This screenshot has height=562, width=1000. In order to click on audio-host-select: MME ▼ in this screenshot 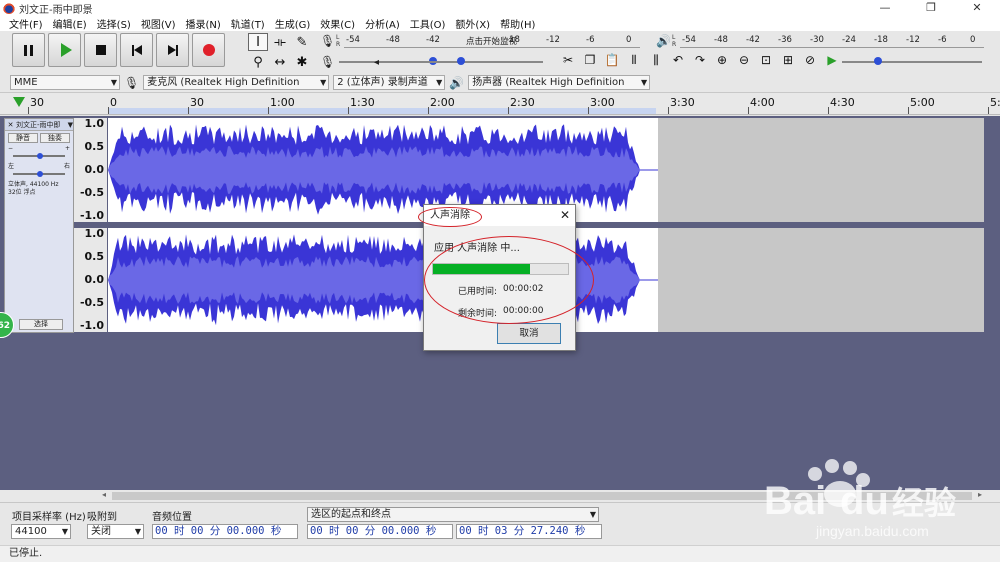, I will do `click(65, 82)`.